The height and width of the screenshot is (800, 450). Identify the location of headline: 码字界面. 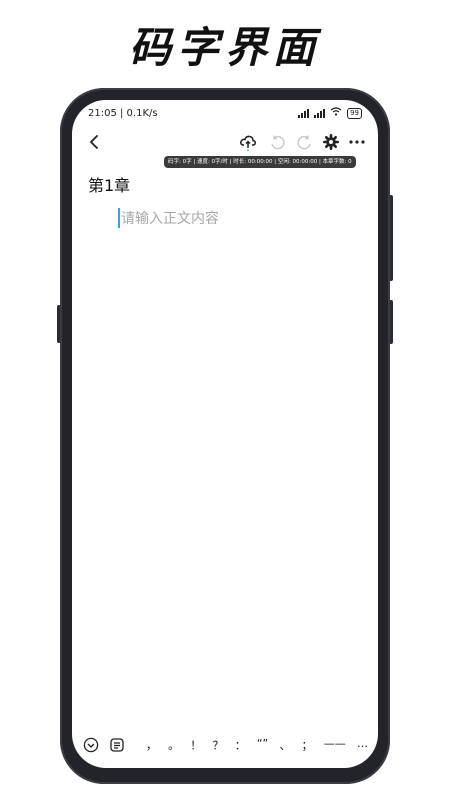
(224, 47).